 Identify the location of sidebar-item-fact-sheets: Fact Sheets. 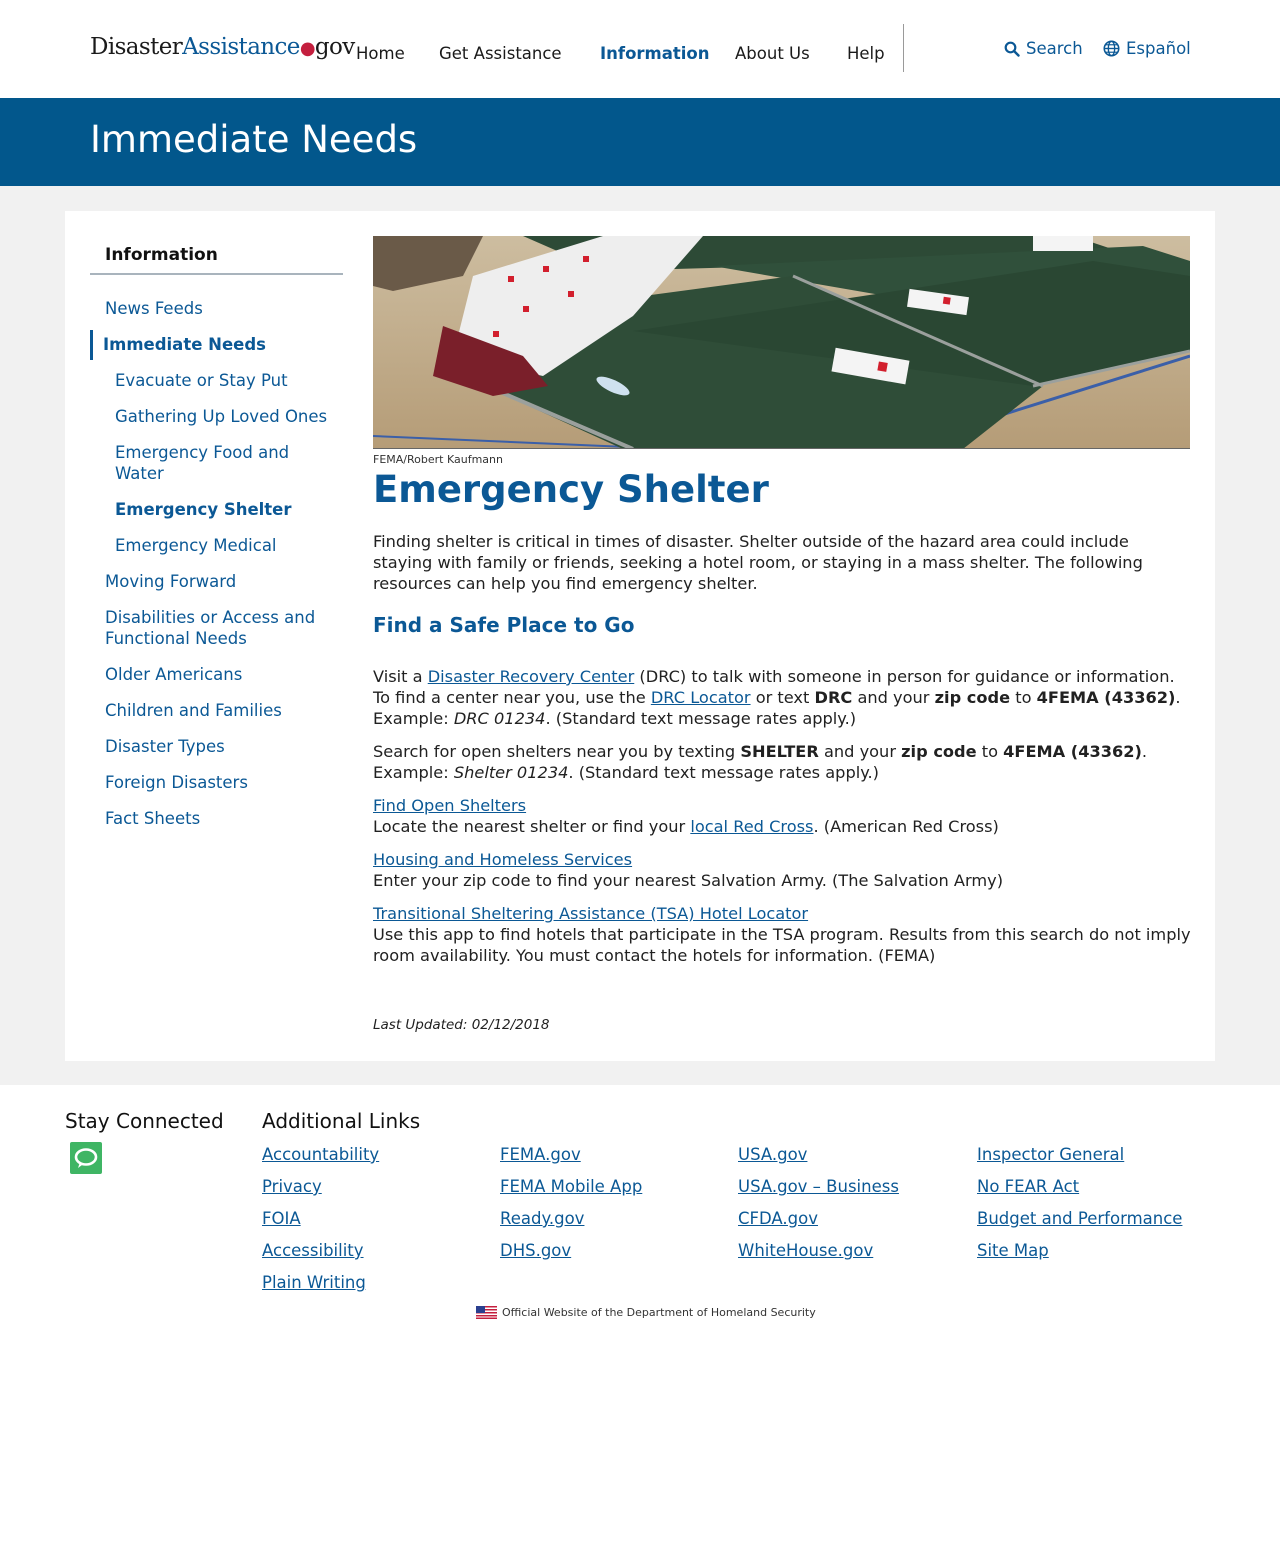
(220, 818).